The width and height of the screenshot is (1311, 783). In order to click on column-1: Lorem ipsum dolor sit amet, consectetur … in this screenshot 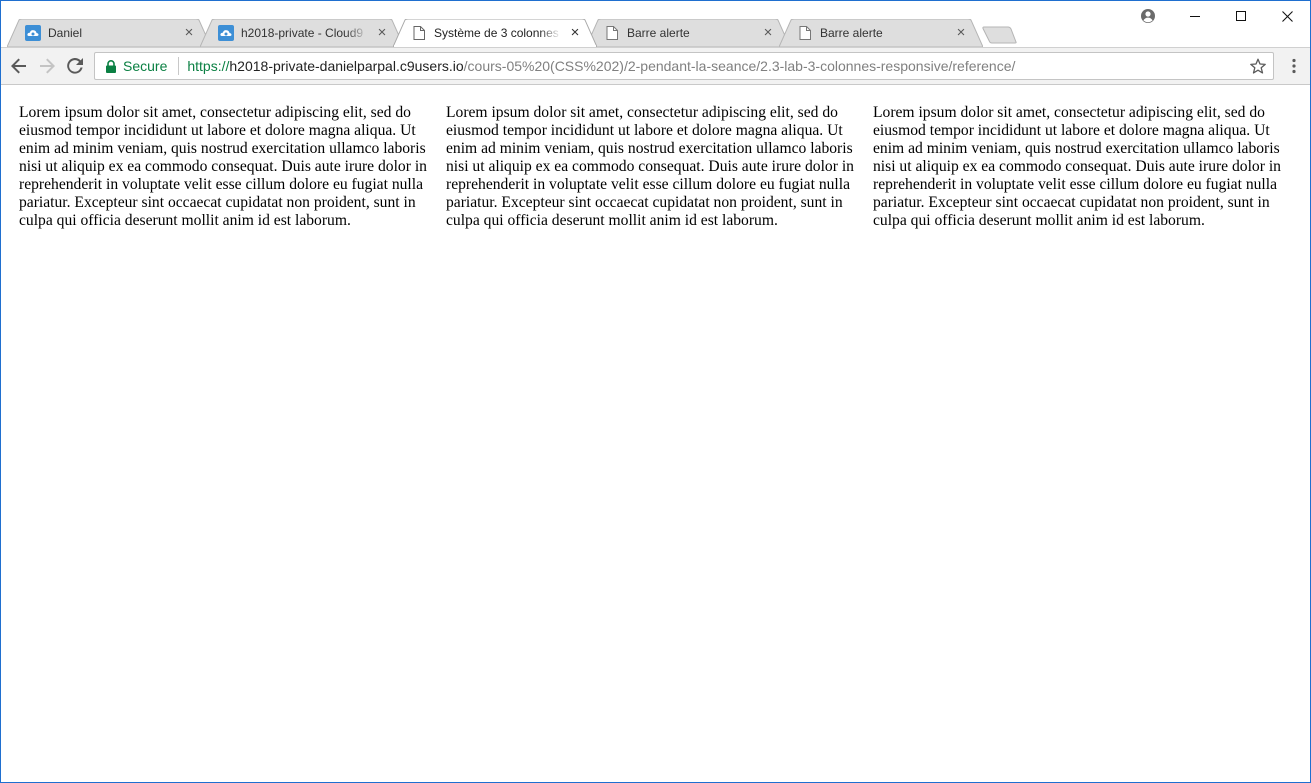, I will do `click(223, 166)`.